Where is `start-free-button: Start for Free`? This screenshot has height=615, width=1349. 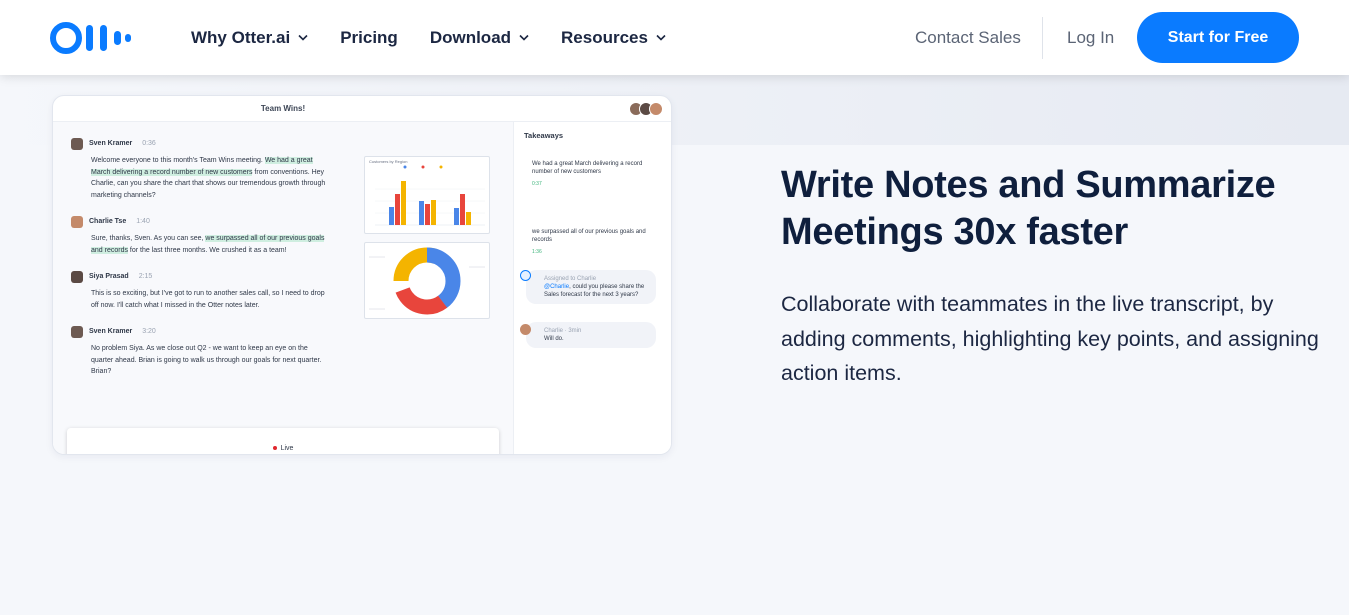
start-free-button: Start for Free is located at coordinates (1218, 37).